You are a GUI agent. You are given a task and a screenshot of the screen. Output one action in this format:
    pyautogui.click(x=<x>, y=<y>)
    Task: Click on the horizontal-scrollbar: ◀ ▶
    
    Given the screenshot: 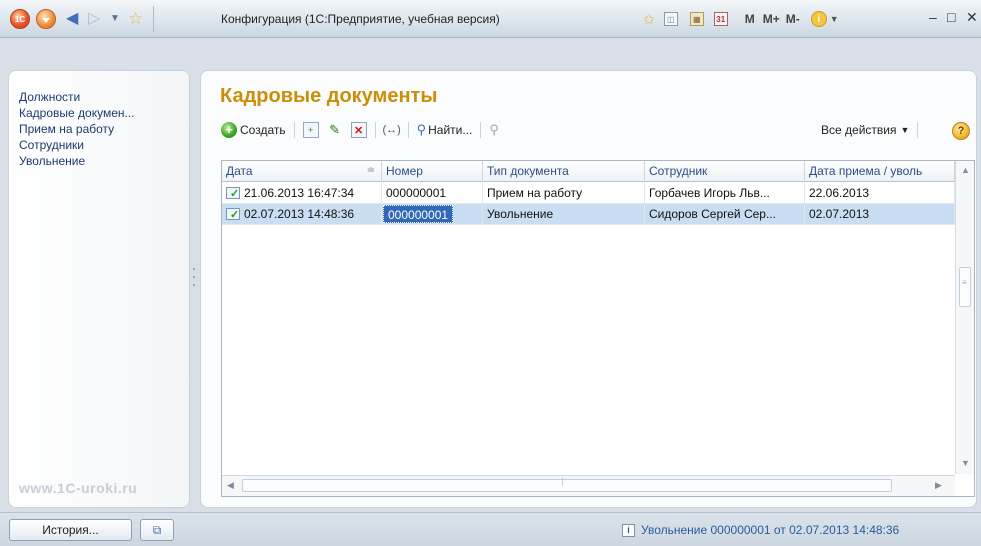 What is the action you would take?
    pyautogui.click(x=588, y=485)
    